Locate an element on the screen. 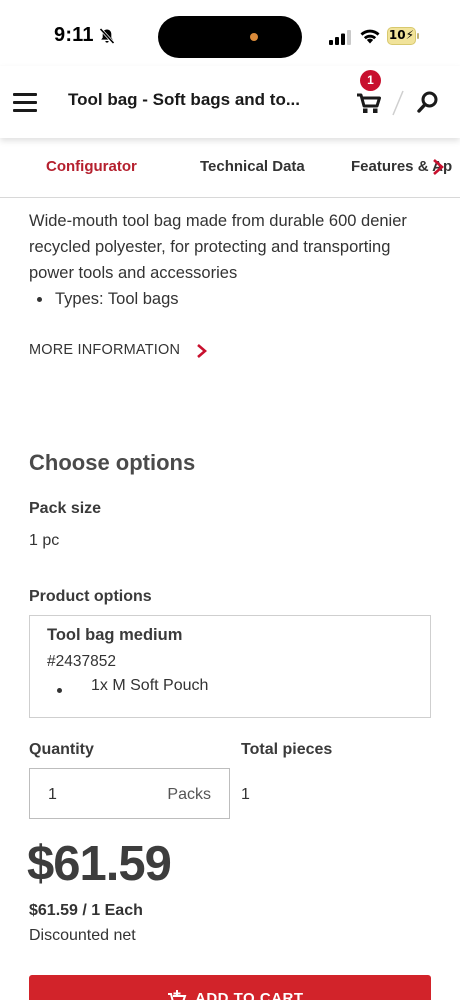 The width and height of the screenshot is (460, 1000). scroll-tabs-right-icon is located at coordinates (438, 167).